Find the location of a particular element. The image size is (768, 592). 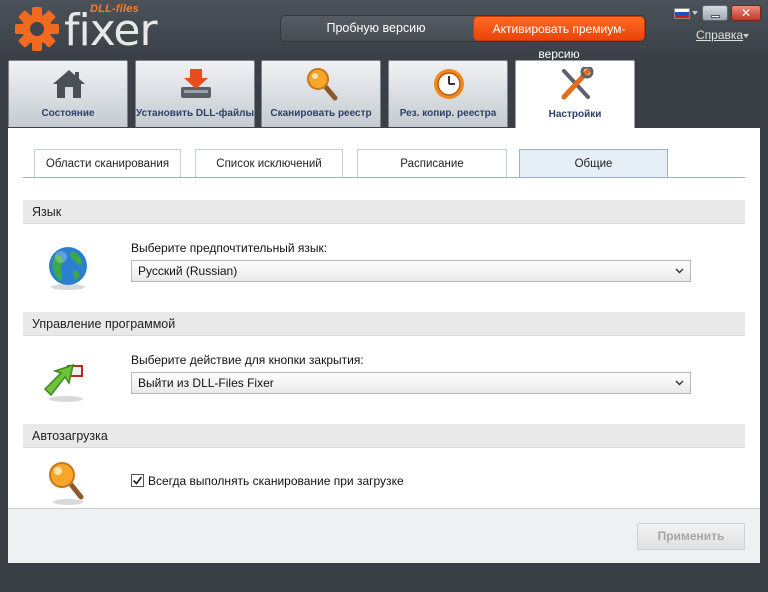

tab-registry-backup: Рез. копир. реестра is located at coordinates (448, 93).